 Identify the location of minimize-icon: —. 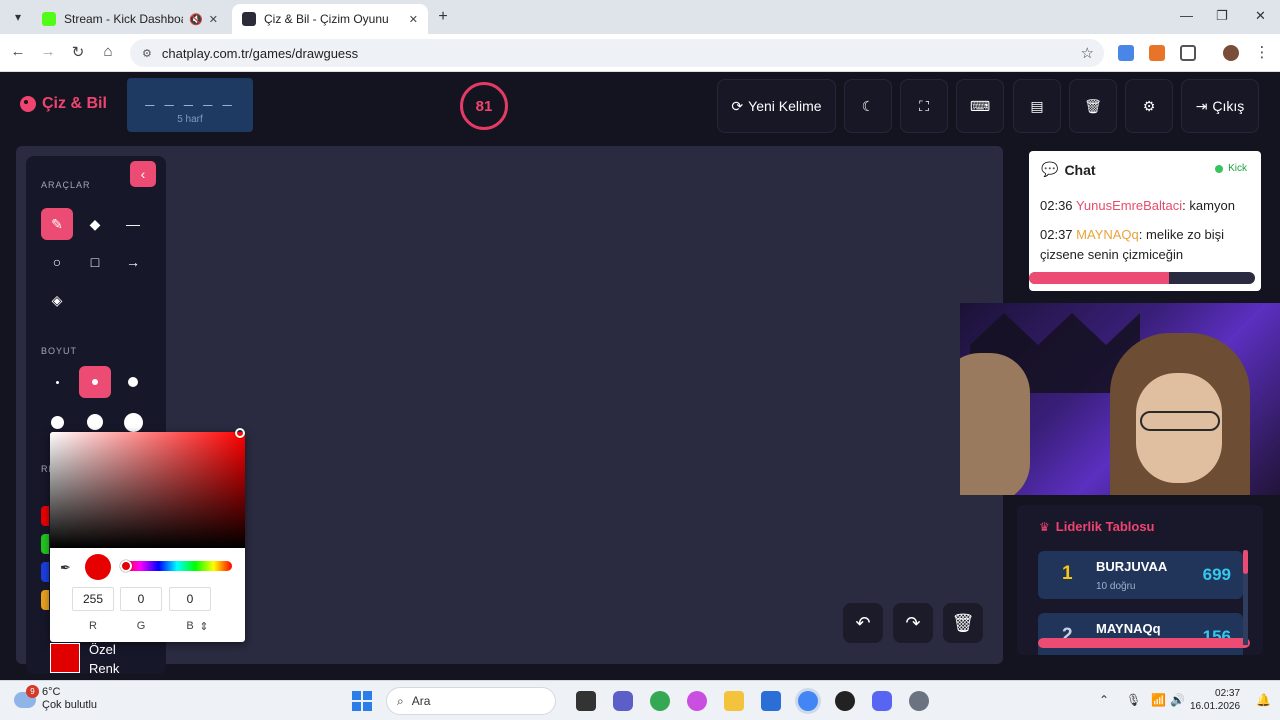
(1186, 15).